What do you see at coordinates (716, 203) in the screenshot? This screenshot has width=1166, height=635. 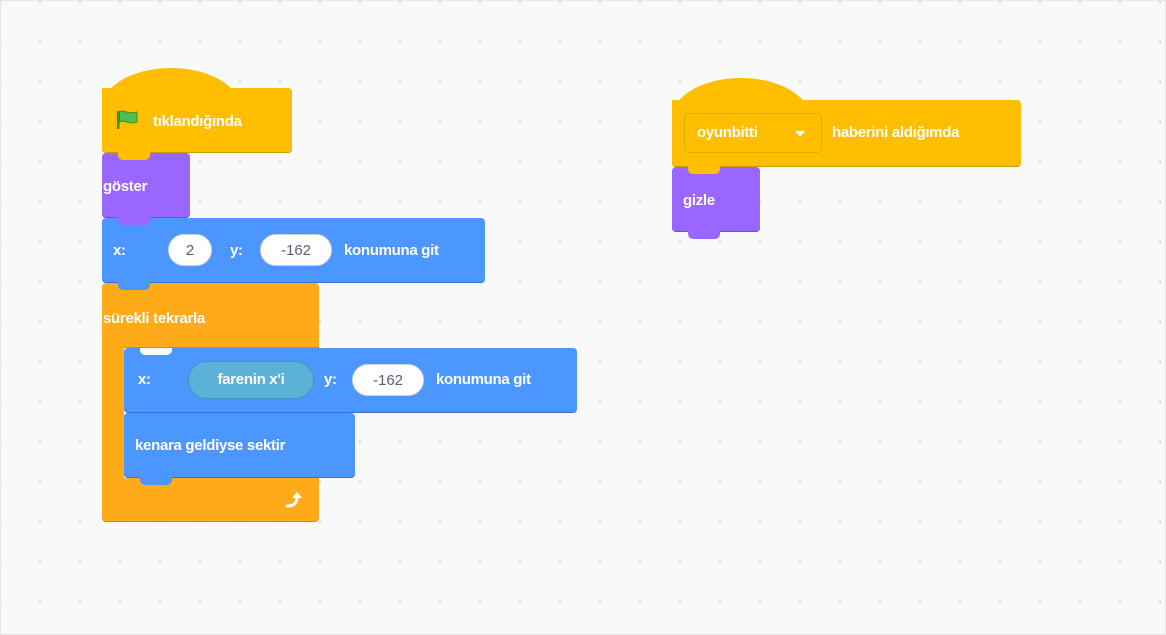 I see `hide-block: gizle` at bounding box center [716, 203].